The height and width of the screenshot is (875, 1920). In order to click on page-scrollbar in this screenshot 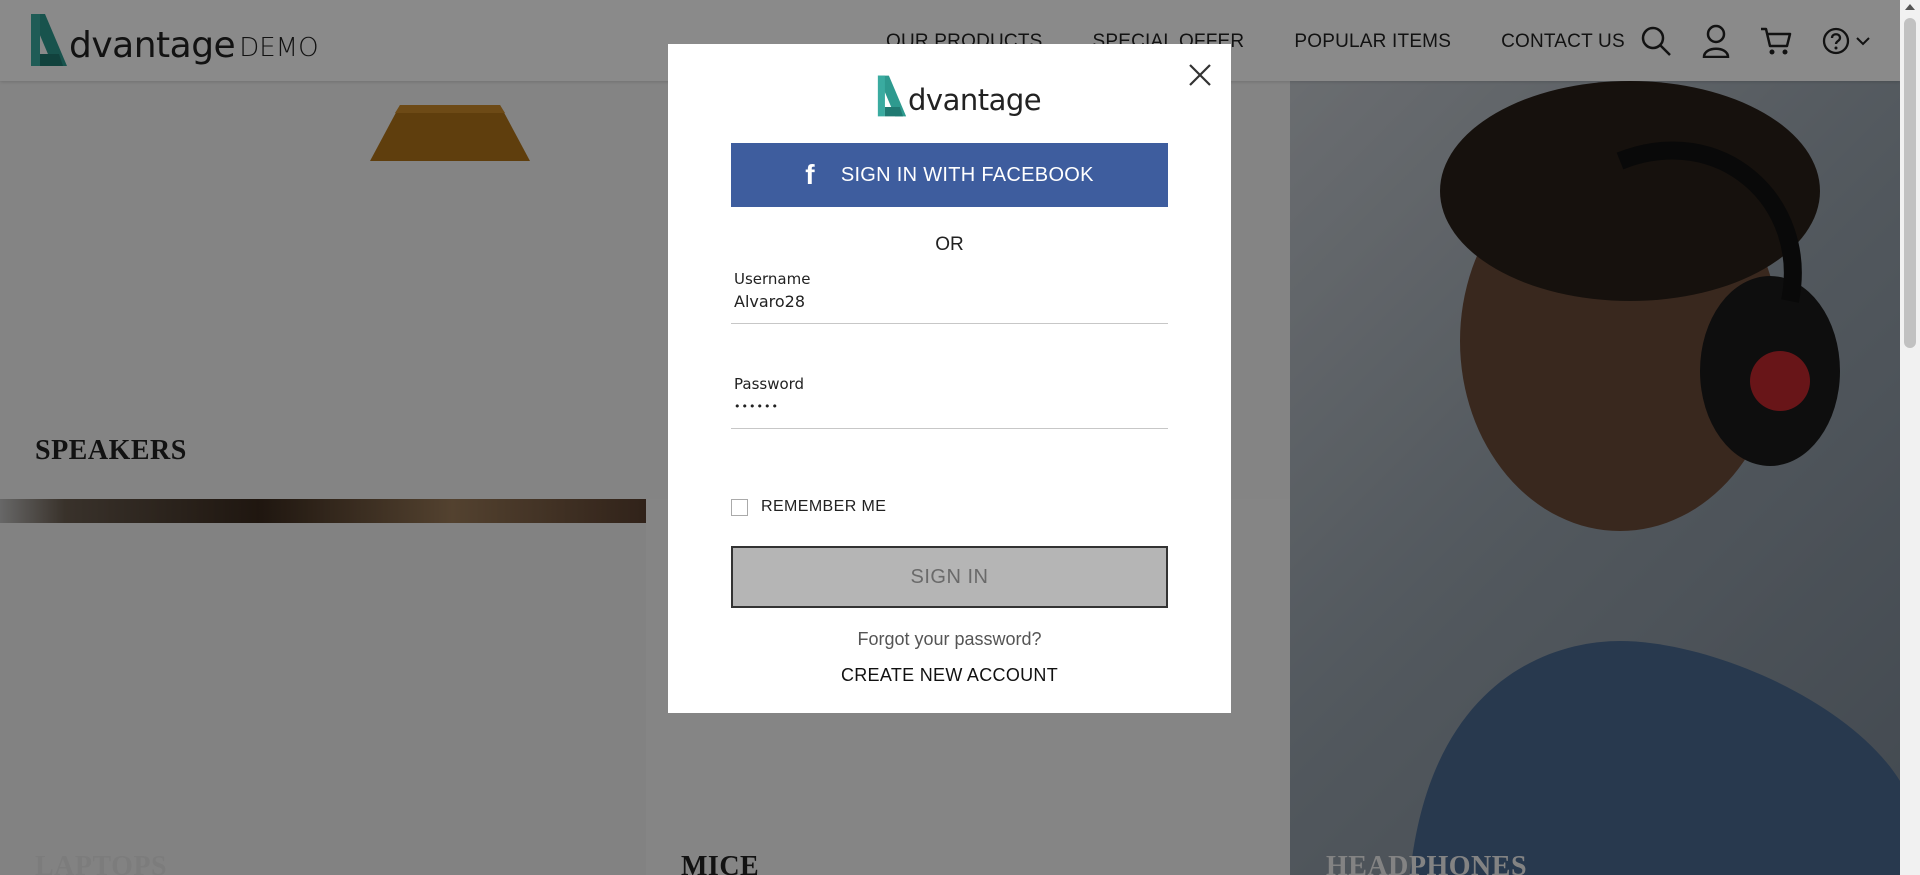, I will do `click(1910, 437)`.